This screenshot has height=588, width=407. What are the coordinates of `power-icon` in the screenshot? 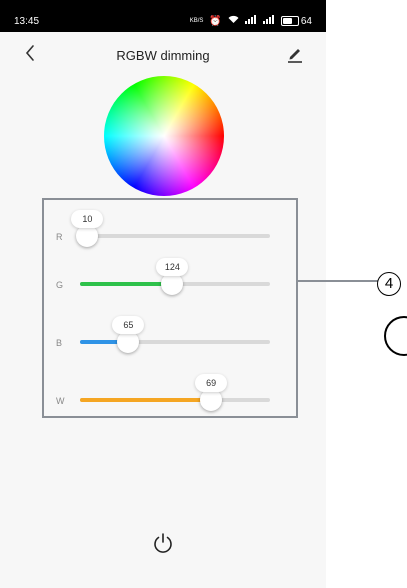 It's located at (163, 543).